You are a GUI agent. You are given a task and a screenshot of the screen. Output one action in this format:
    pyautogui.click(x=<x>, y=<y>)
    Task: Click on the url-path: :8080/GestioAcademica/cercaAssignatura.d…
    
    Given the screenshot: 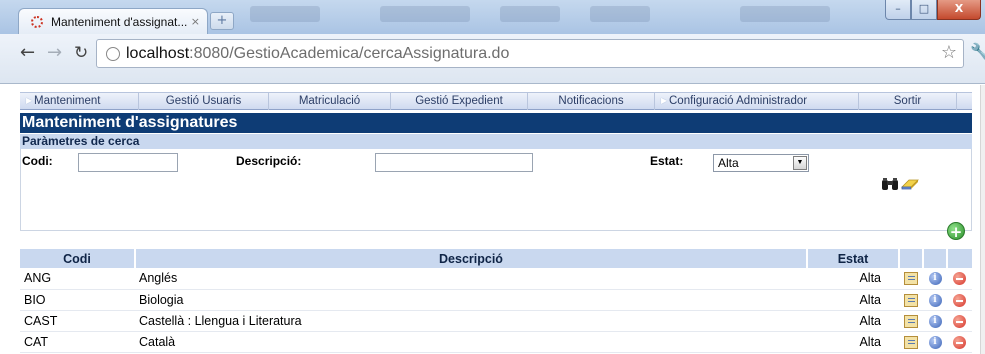 What is the action you would take?
    pyautogui.click(x=349, y=53)
    